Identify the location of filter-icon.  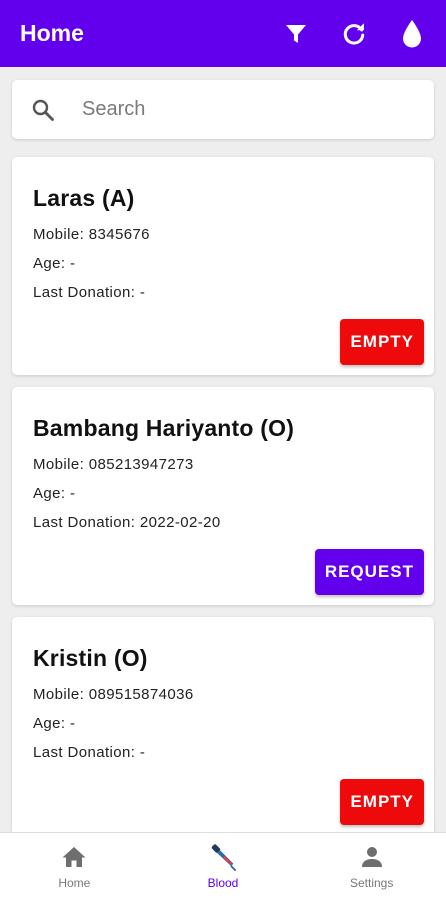
(296, 34).